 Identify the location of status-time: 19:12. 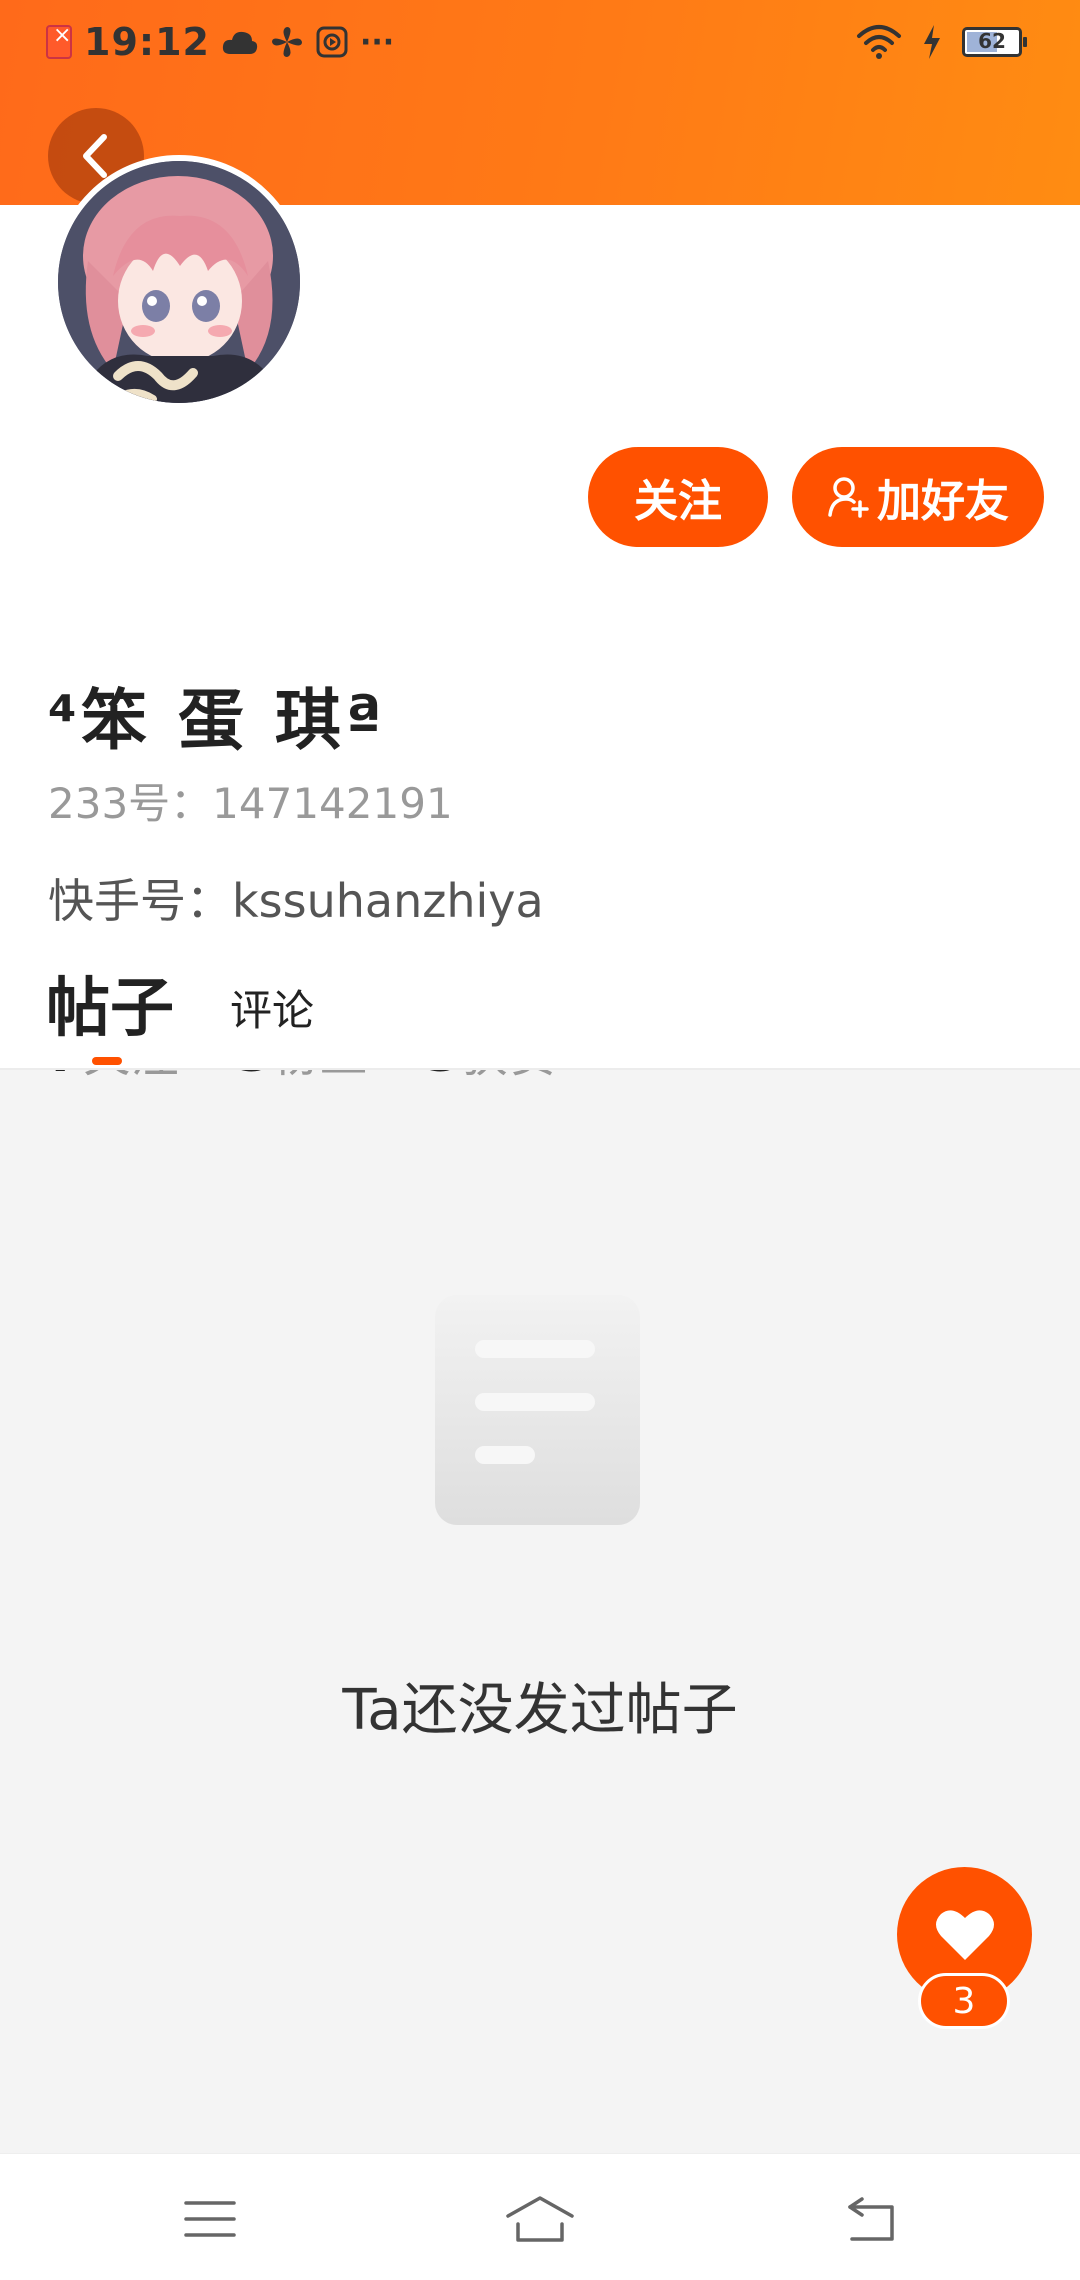
(147, 42).